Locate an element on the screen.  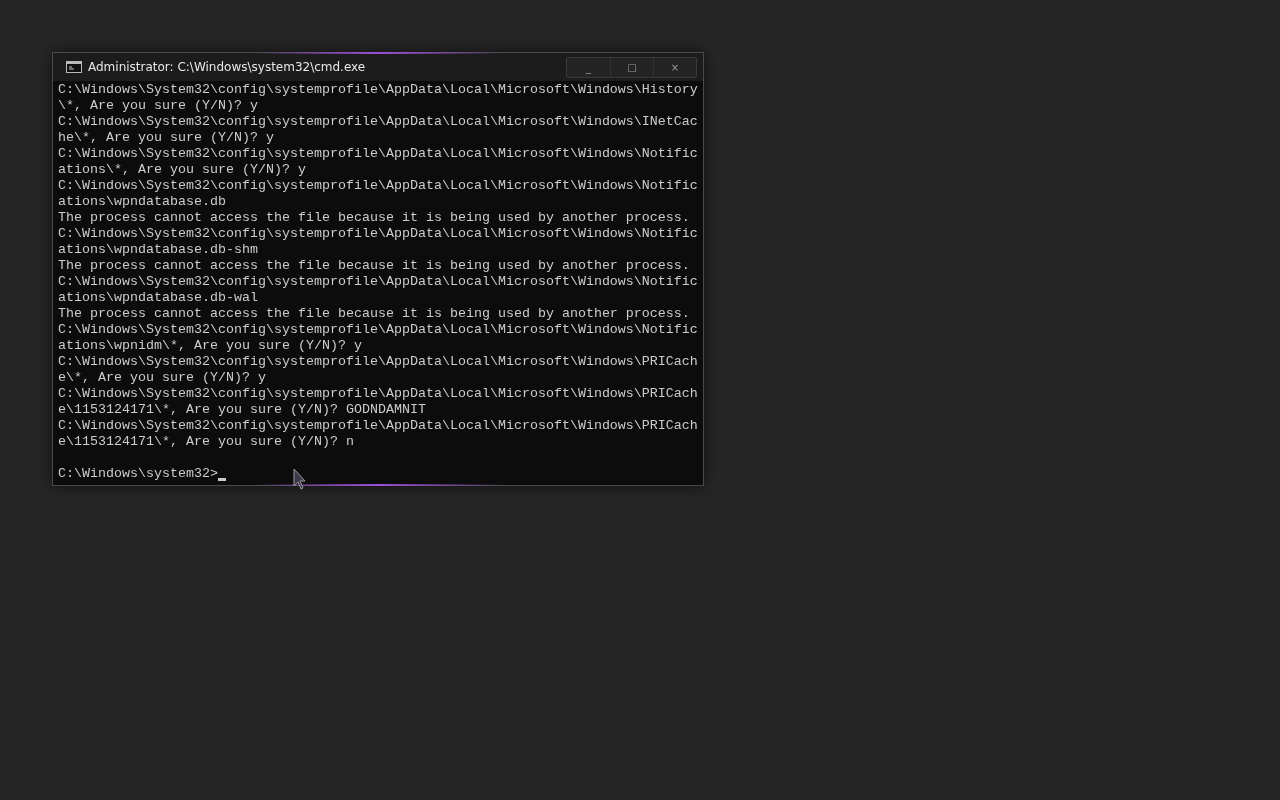
console-line: he\*, Are you sure (Y/N)? y is located at coordinates (166, 138).